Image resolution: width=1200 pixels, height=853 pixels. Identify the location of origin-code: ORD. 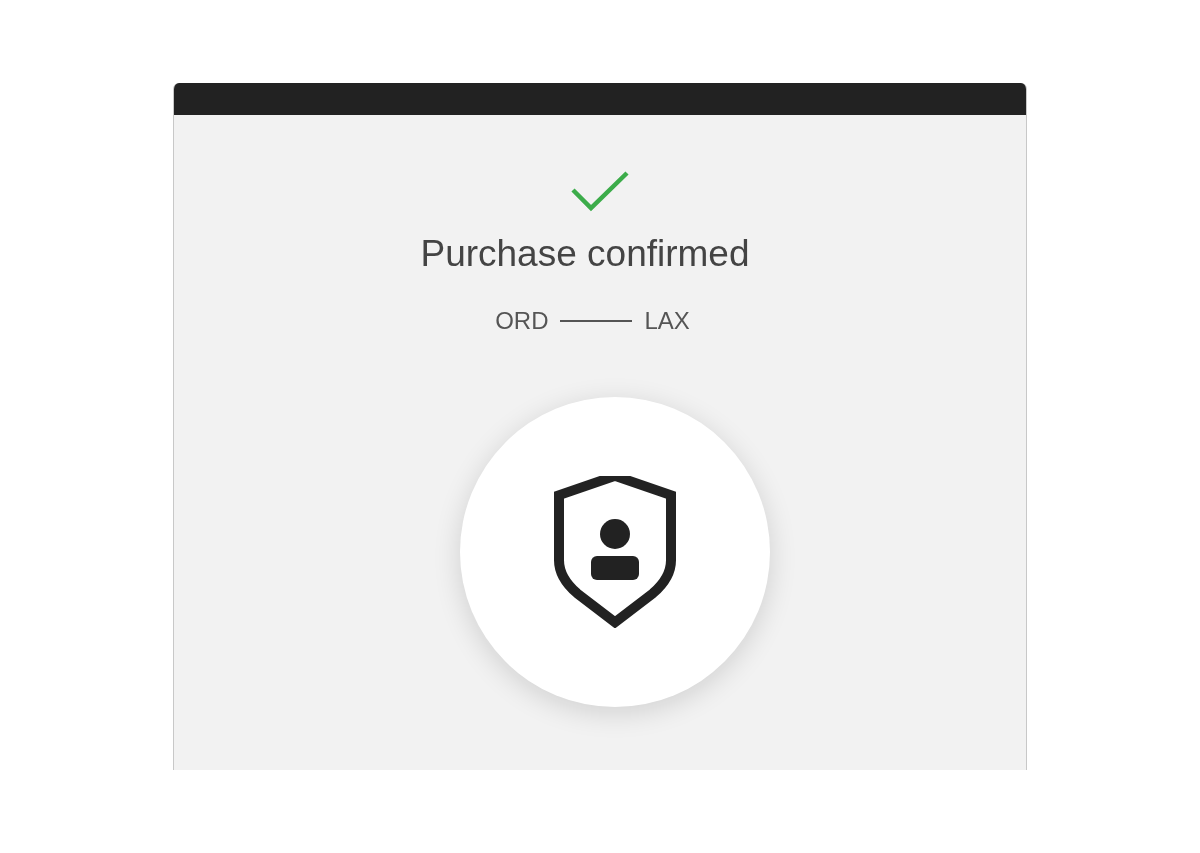
(522, 321).